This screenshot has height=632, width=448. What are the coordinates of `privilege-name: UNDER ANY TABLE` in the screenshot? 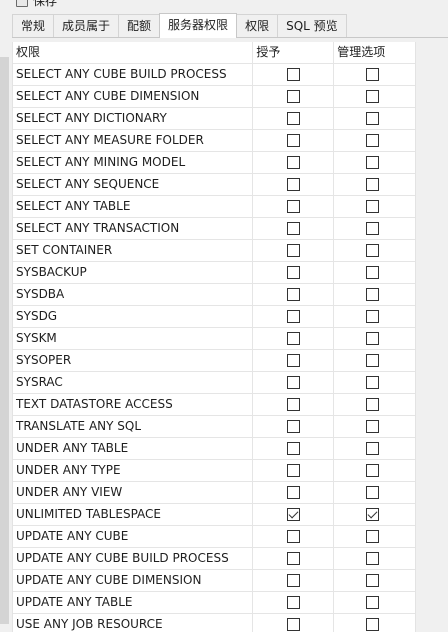 It's located at (133, 448).